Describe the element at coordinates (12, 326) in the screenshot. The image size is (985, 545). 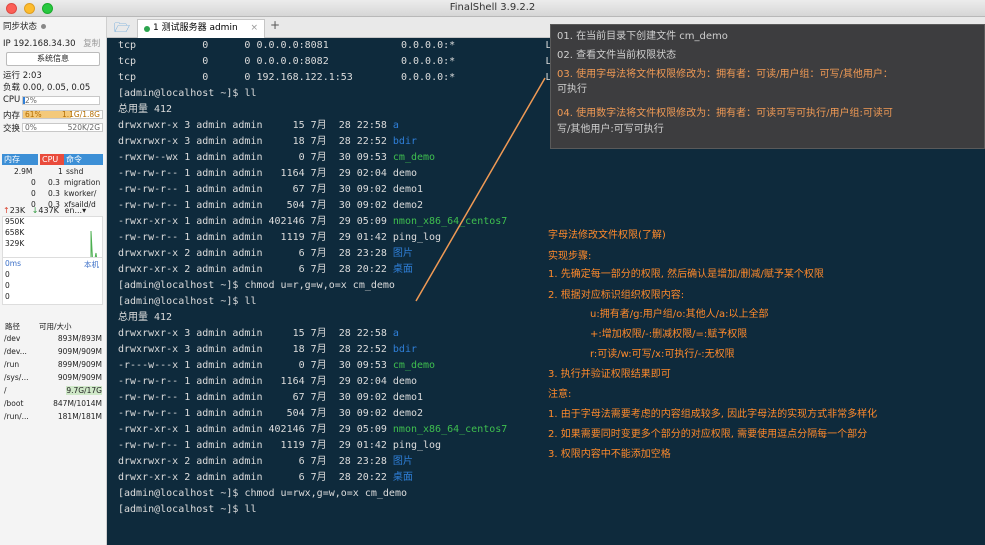
I see `disk-header-path: 路径` at that location.